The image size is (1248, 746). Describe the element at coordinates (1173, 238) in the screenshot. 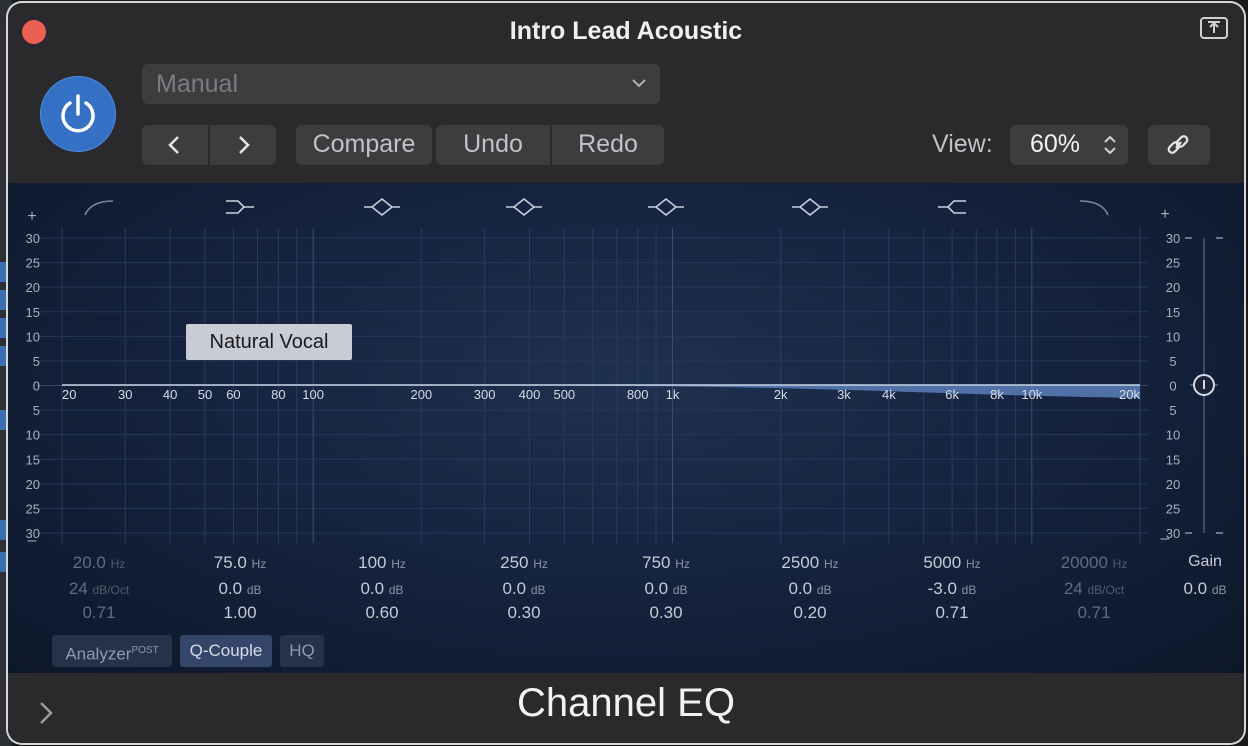

I see `db-tick-label-right: 30` at that location.